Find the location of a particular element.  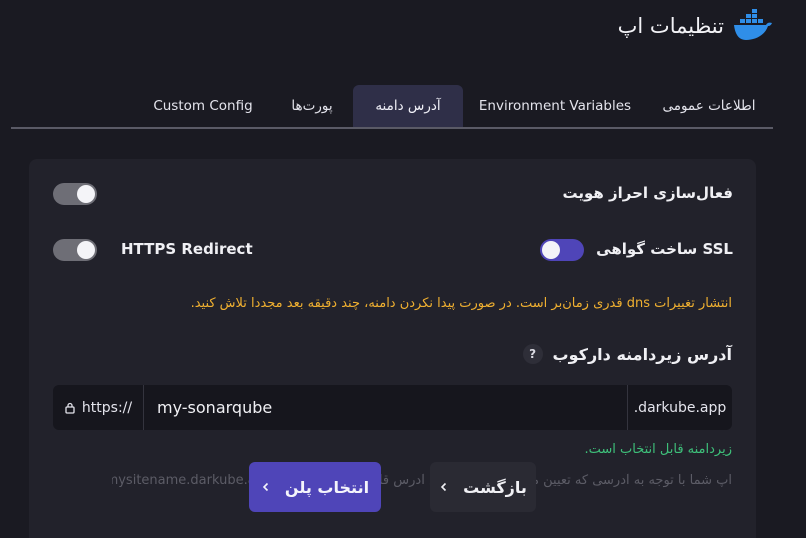

tab-ports: پورت‌ها is located at coordinates (312, 106).